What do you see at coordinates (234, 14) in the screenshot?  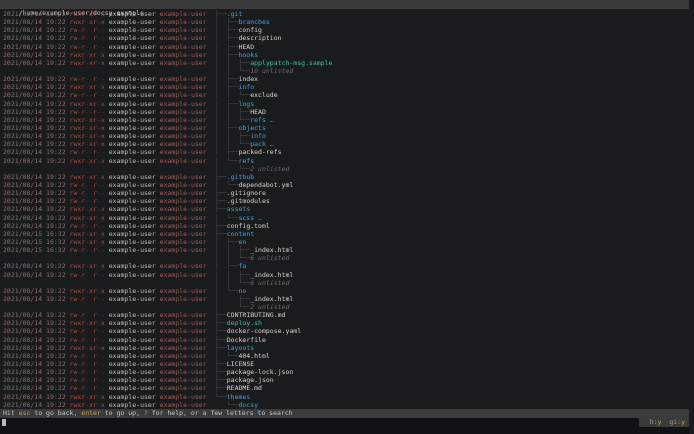 I see `file-name: .git` at bounding box center [234, 14].